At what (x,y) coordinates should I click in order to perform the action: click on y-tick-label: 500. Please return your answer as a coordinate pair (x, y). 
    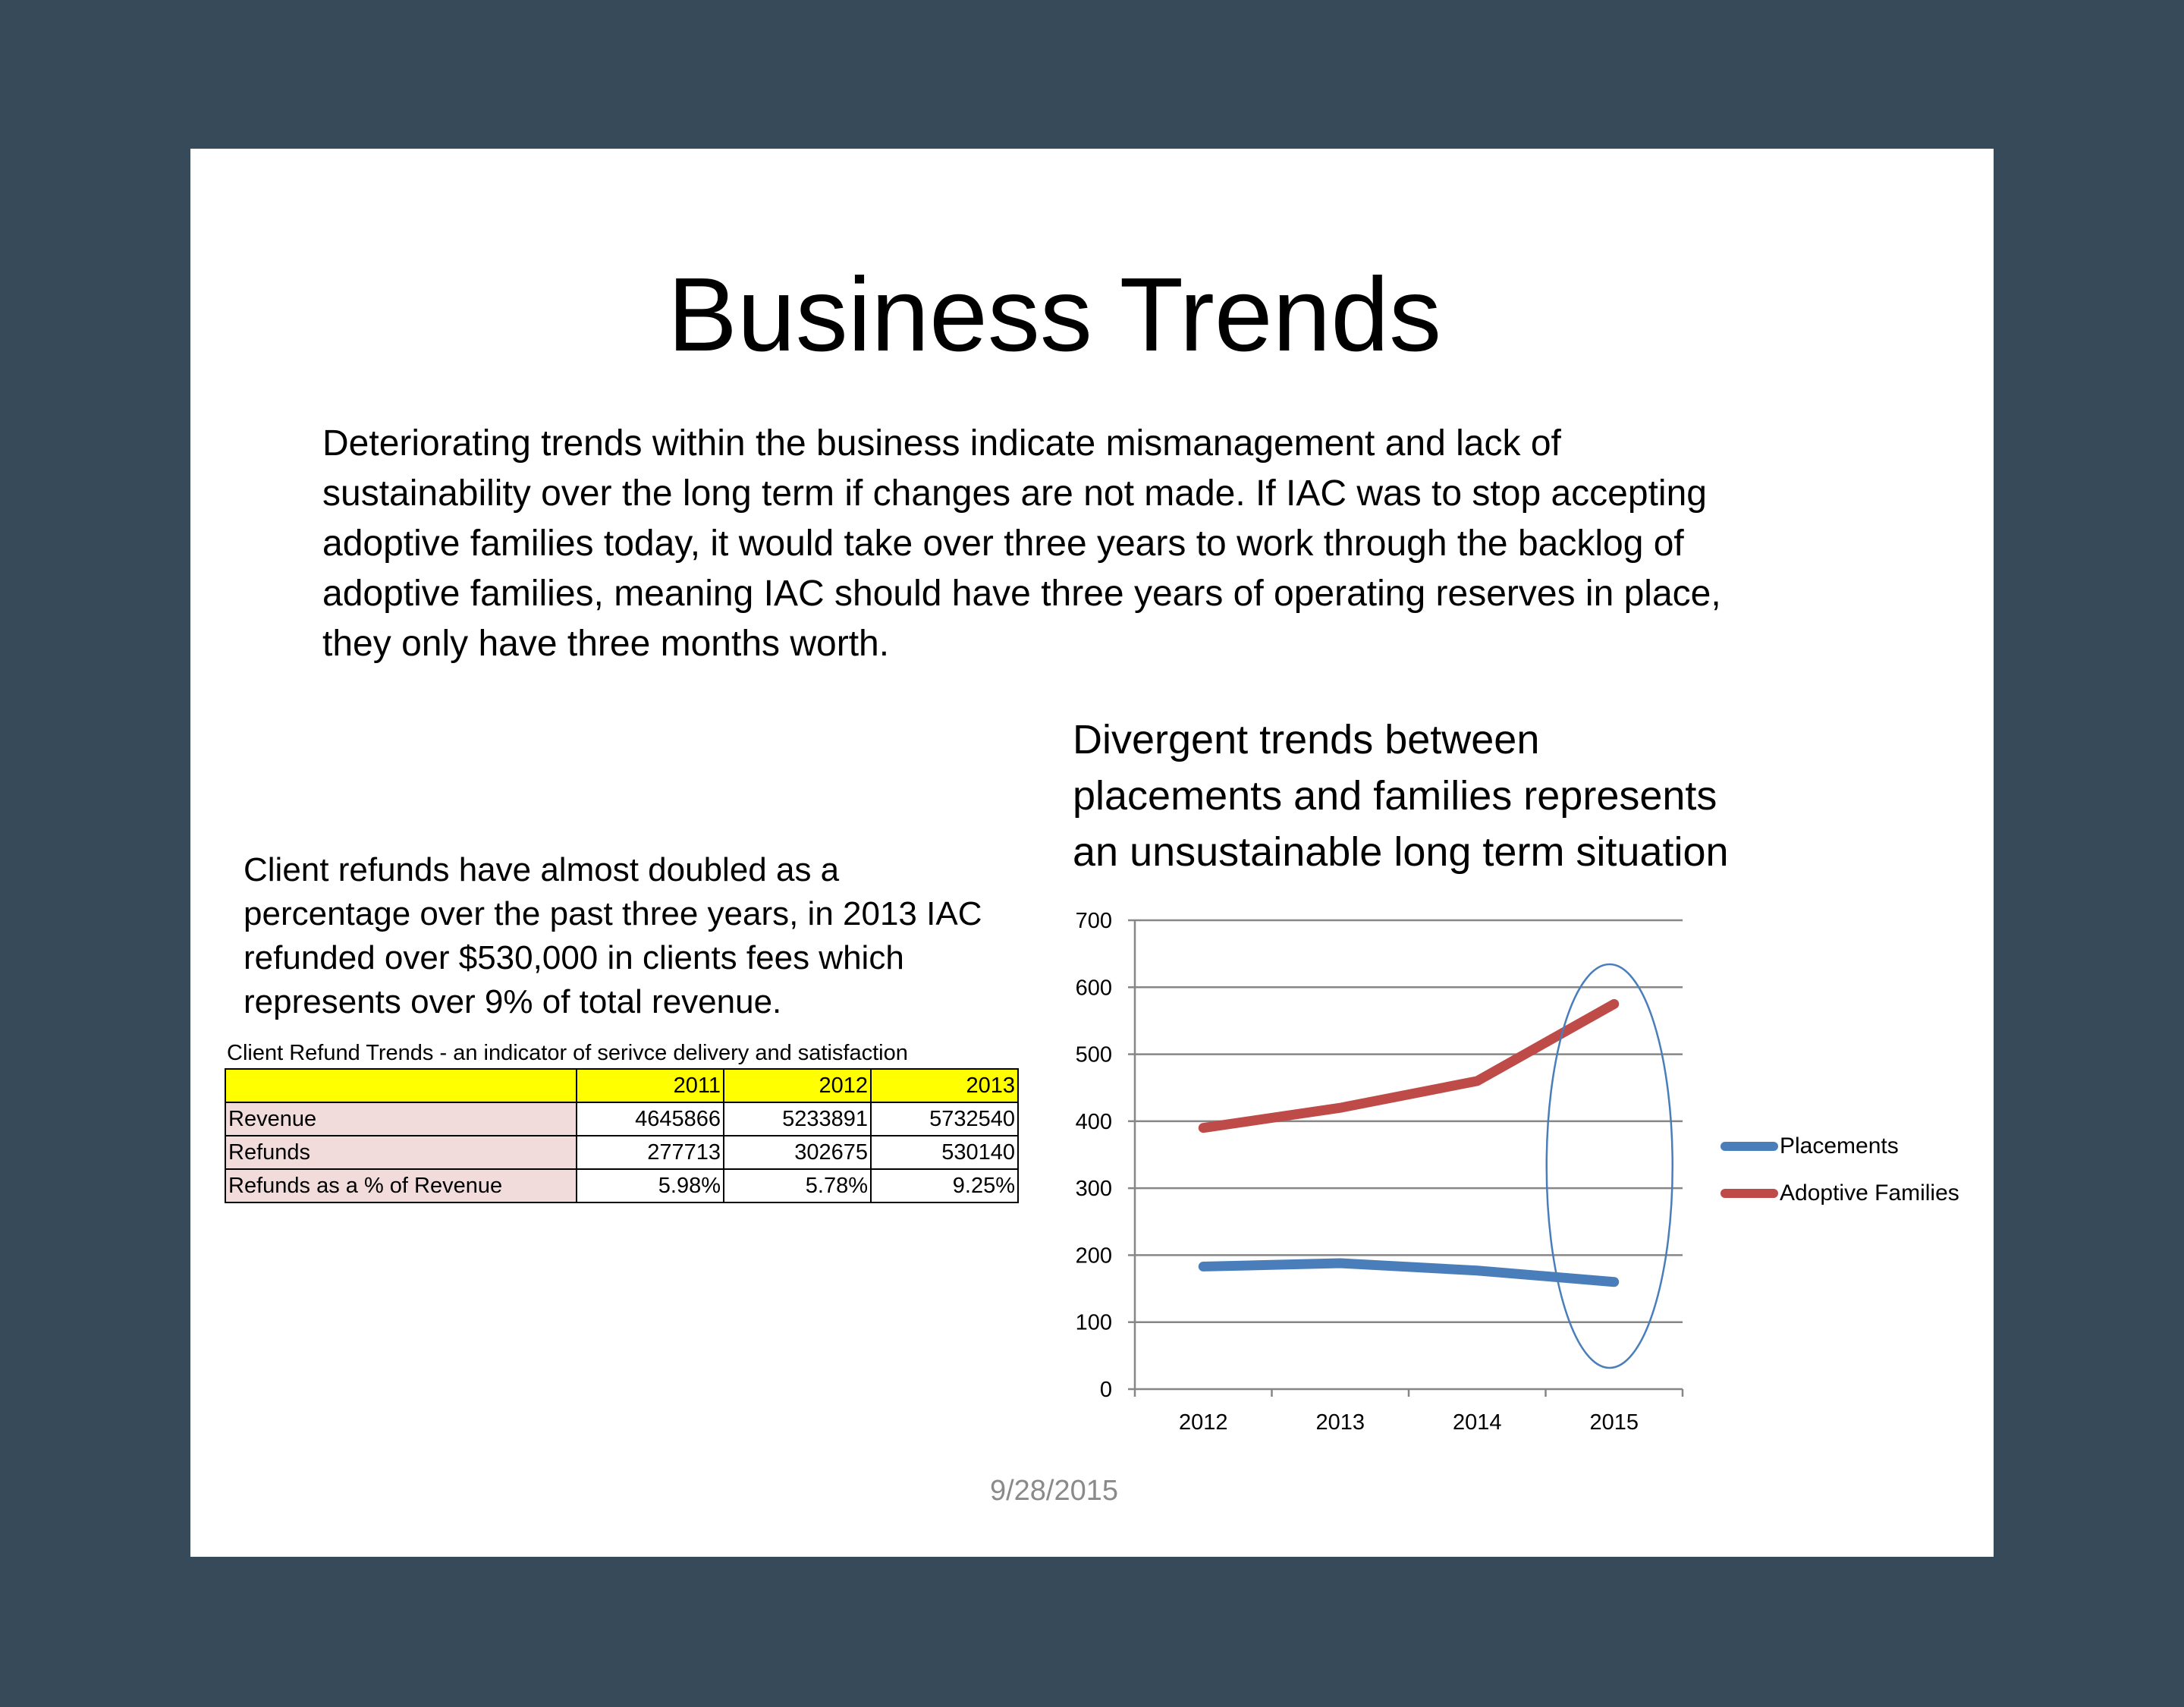
    Looking at the image, I should click on (1094, 1055).